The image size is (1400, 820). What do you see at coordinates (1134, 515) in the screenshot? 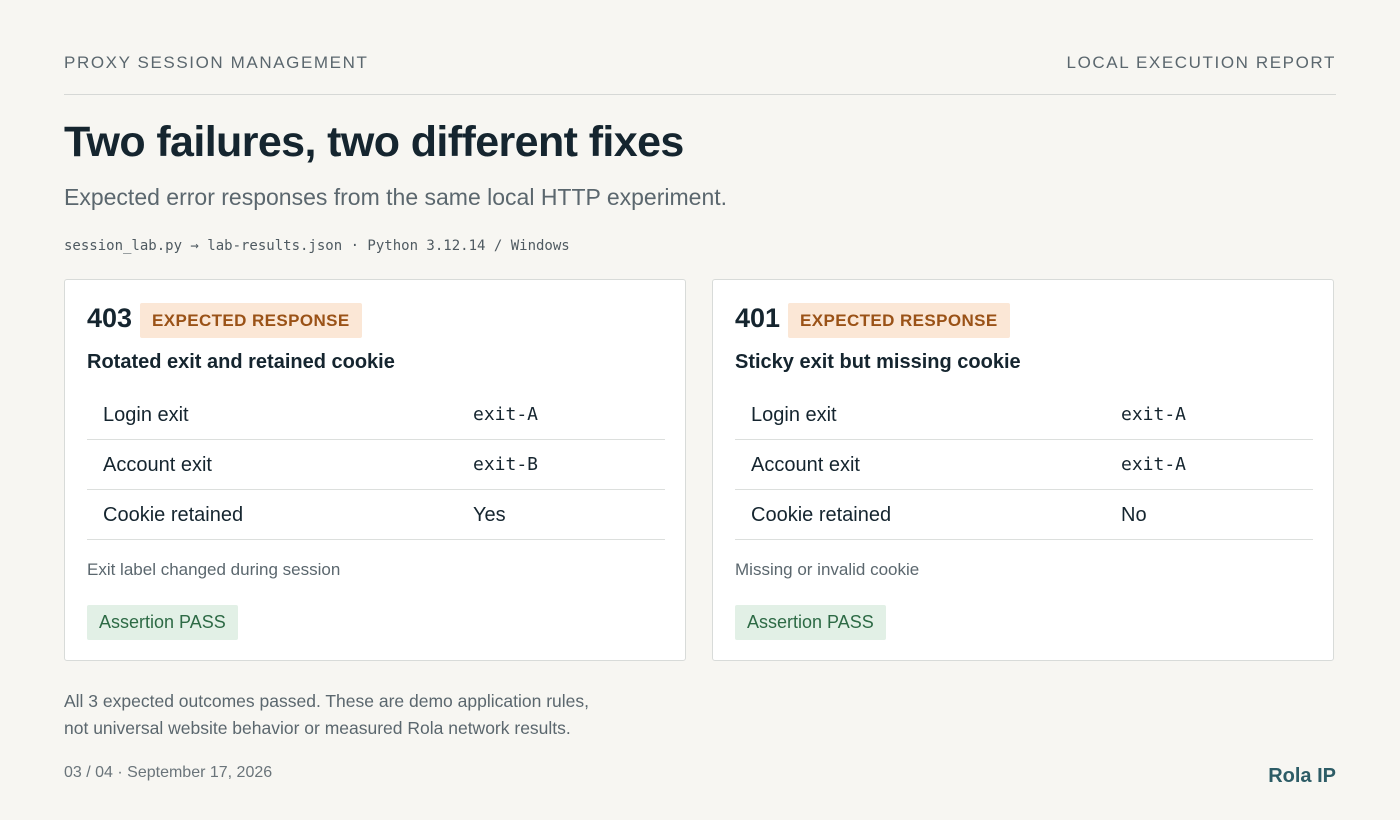
I see `row-value: No` at bounding box center [1134, 515].